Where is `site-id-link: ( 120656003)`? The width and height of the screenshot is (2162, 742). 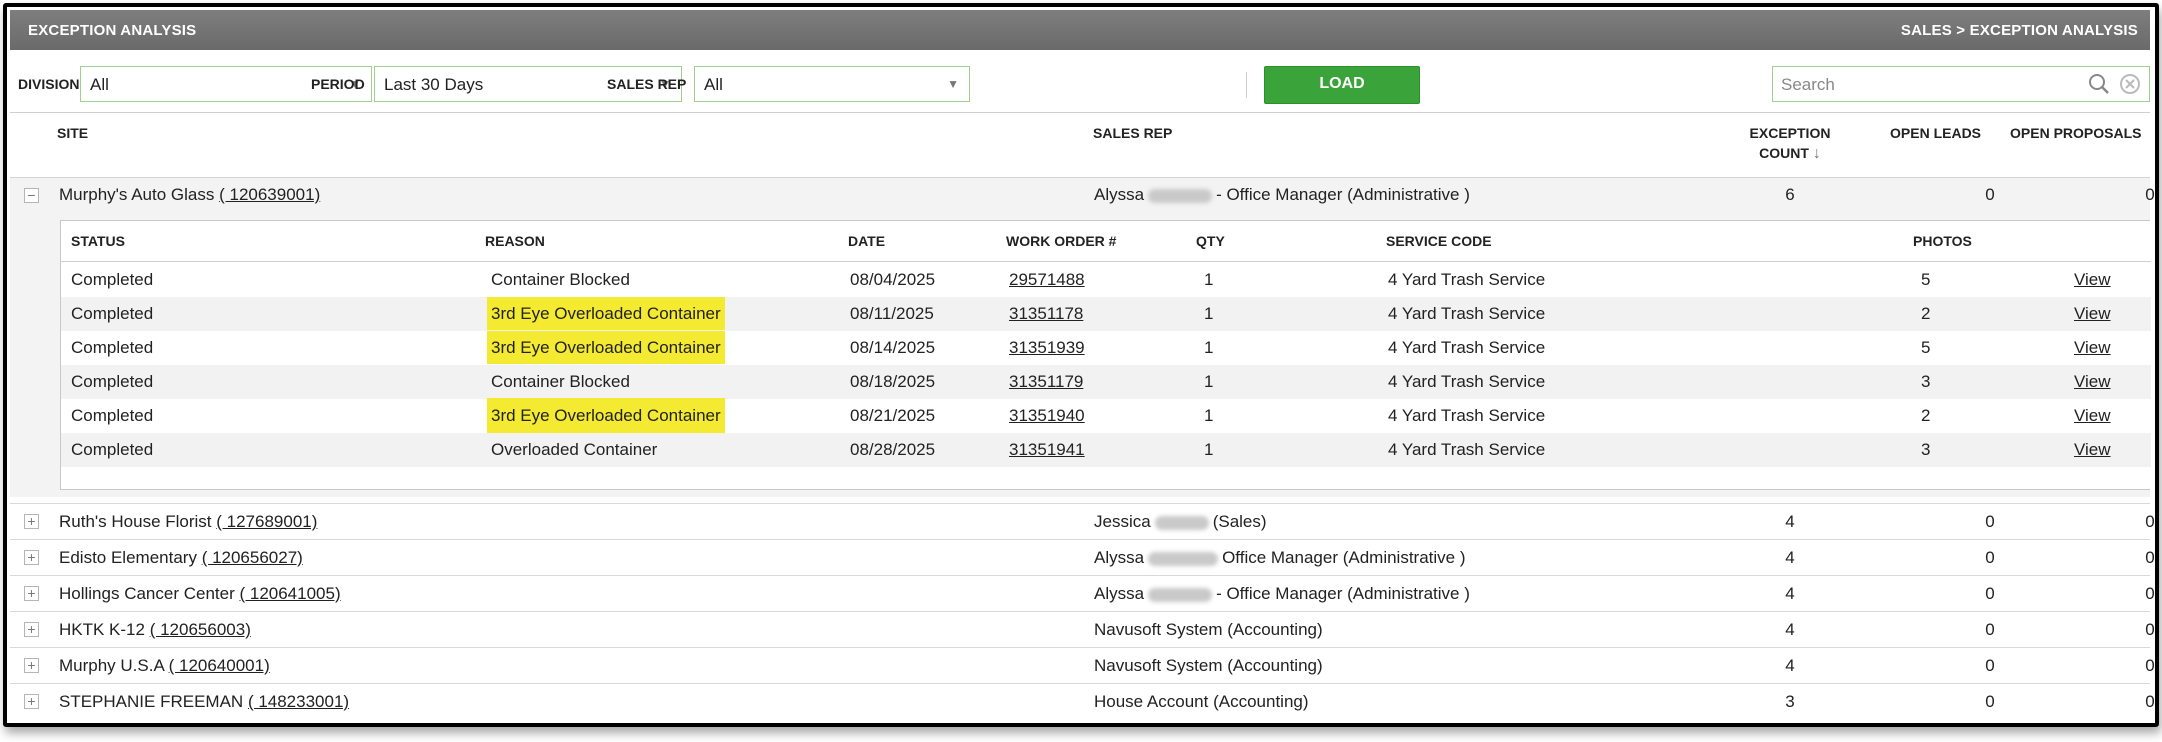
site-id-link: ( 120656003) is located at coordinates (200, 629).